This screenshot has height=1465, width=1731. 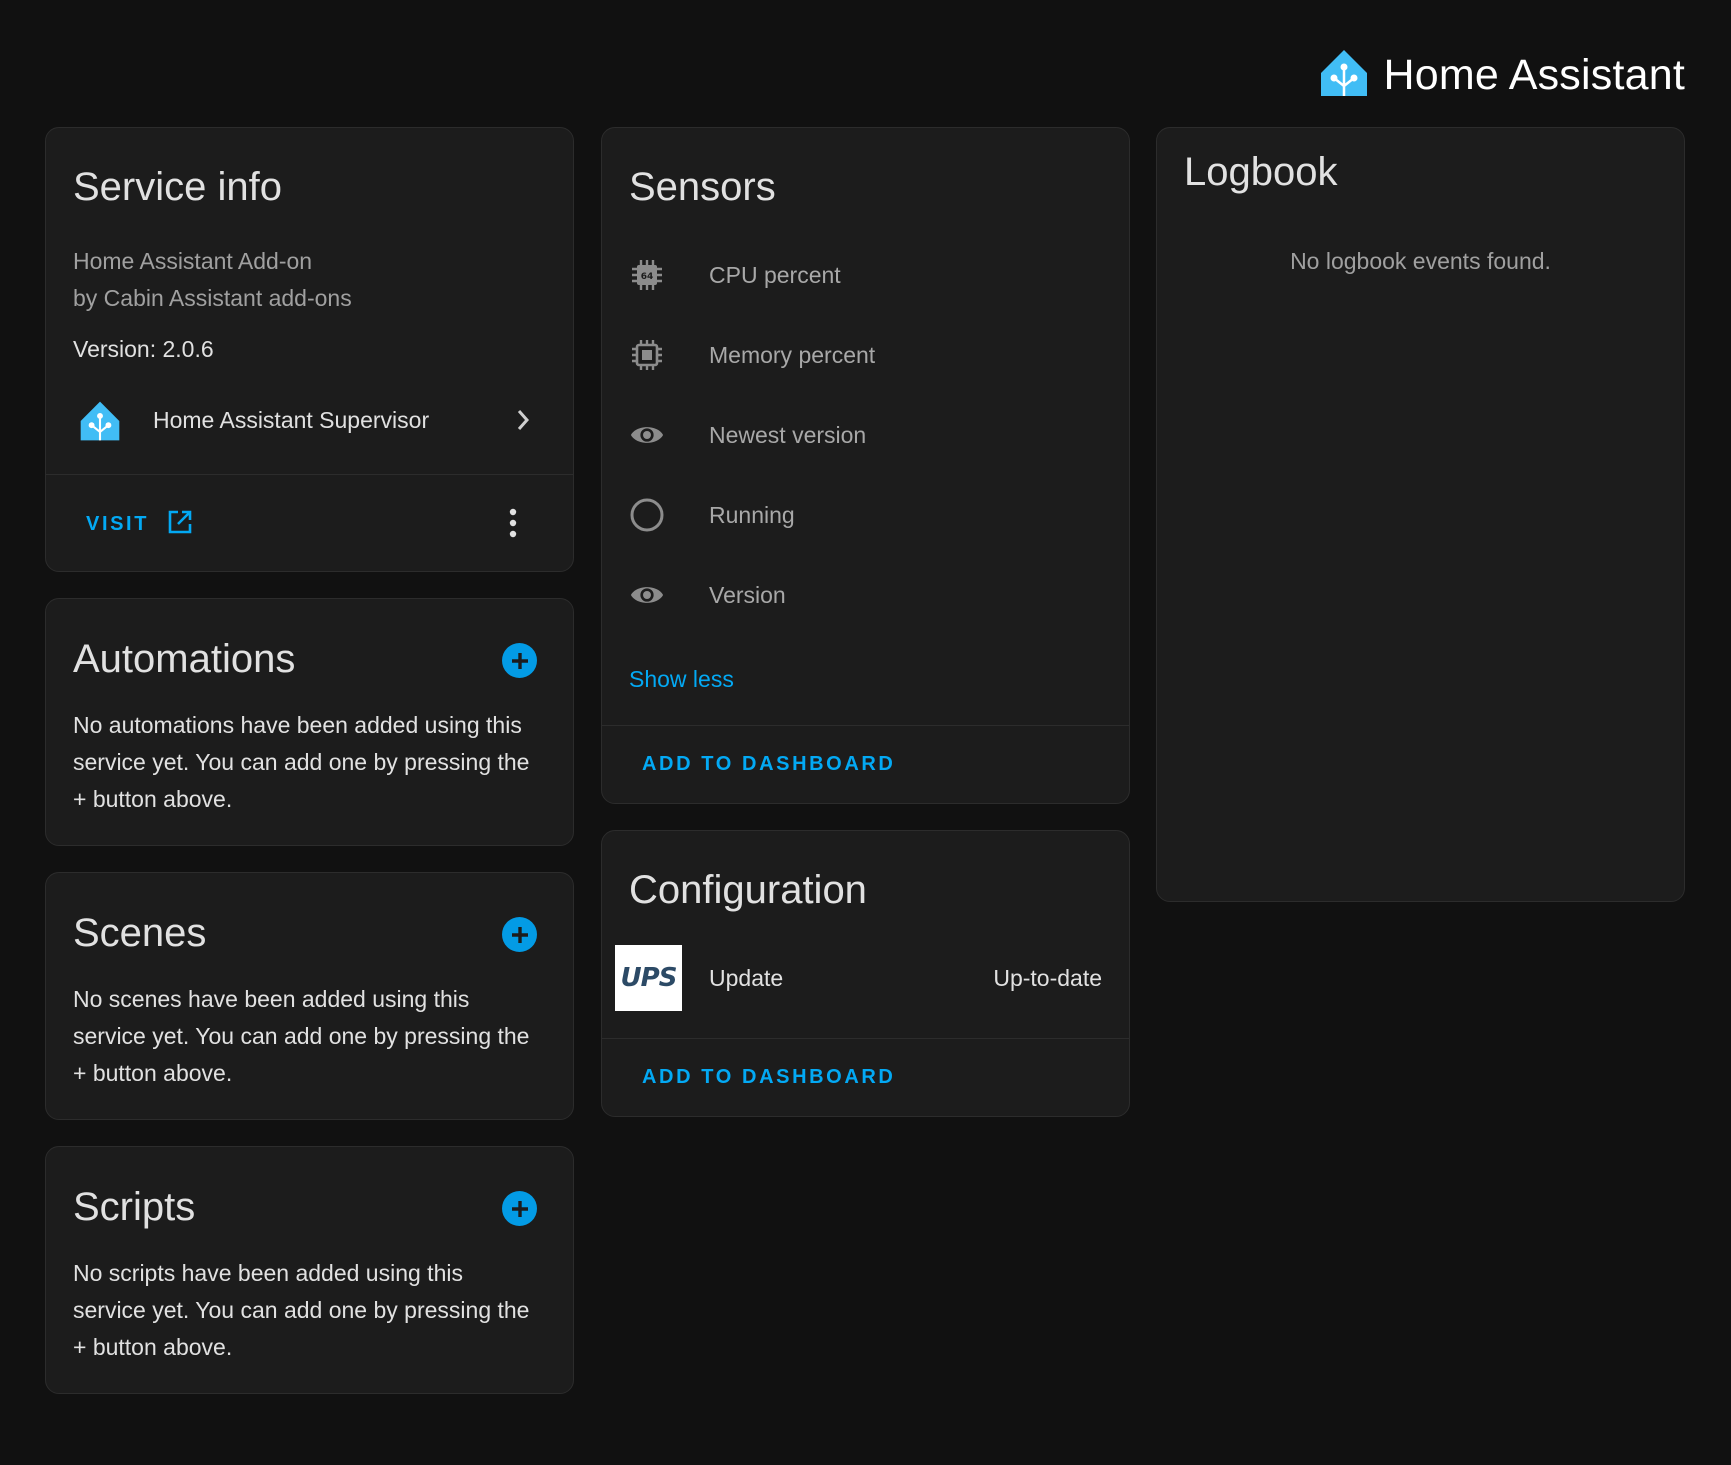 I want to click on sensor-row-newest-version: Newest version, so click(x=865, y=435).